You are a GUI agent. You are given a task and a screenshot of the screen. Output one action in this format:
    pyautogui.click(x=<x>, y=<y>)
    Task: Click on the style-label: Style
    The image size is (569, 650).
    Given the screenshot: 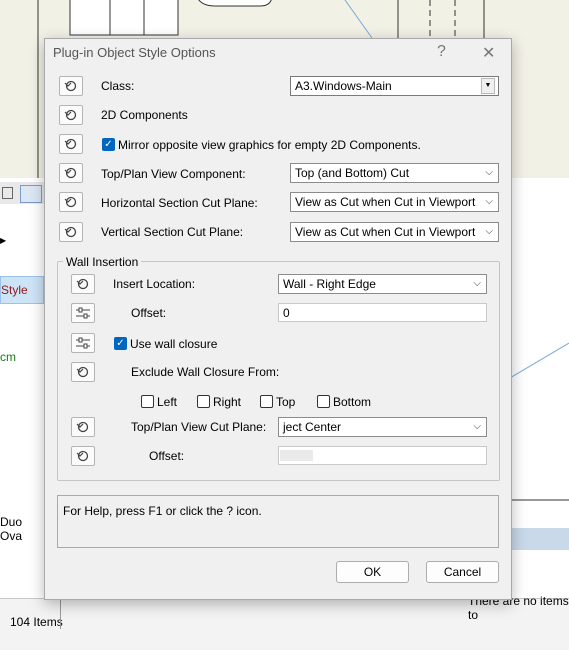 What is the action you would take?
    pyautogui.click(x=14, y=290)
    